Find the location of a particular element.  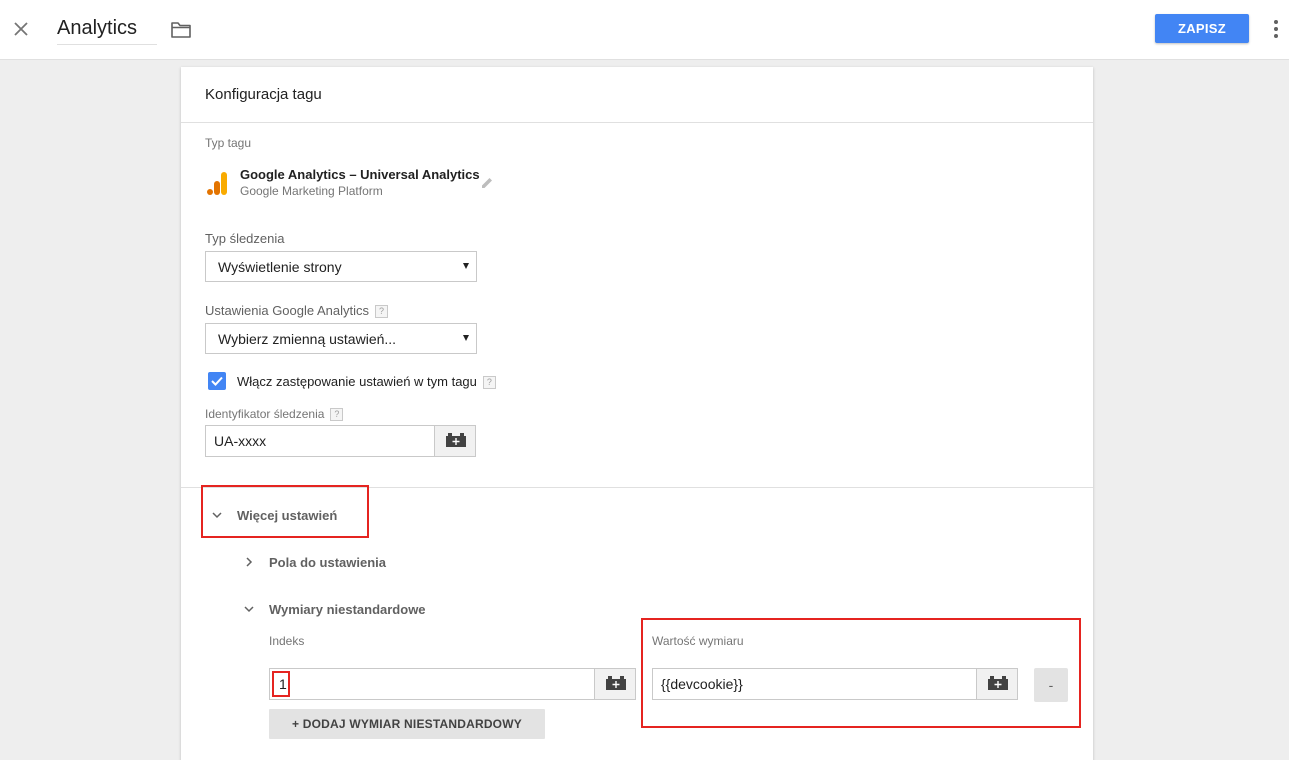

tracking-type-value: Wyświetlenie strony is located at coordinates (280, 267).